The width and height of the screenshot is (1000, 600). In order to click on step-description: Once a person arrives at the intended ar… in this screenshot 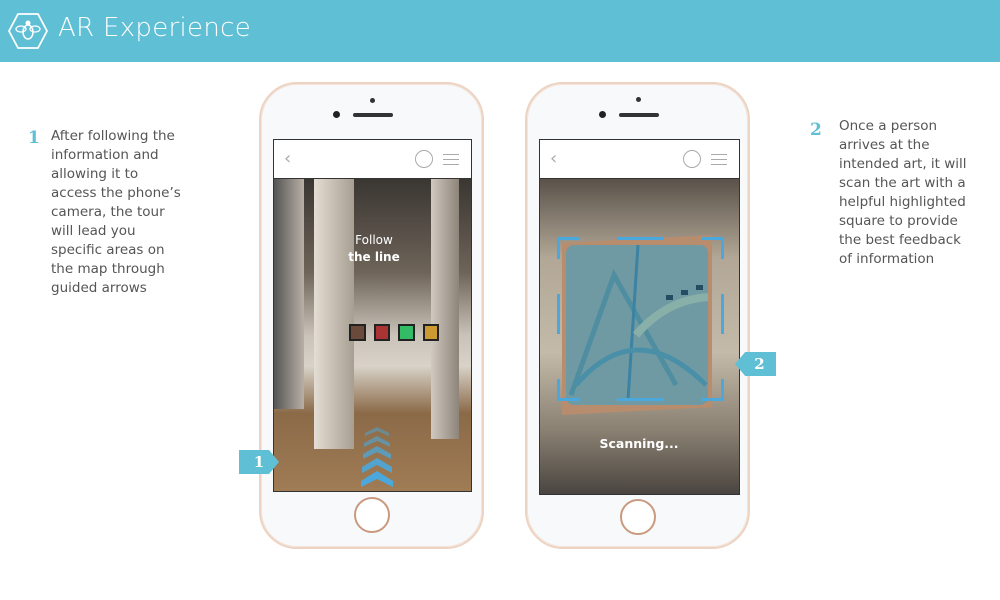, I will do `click(903, 192)`.